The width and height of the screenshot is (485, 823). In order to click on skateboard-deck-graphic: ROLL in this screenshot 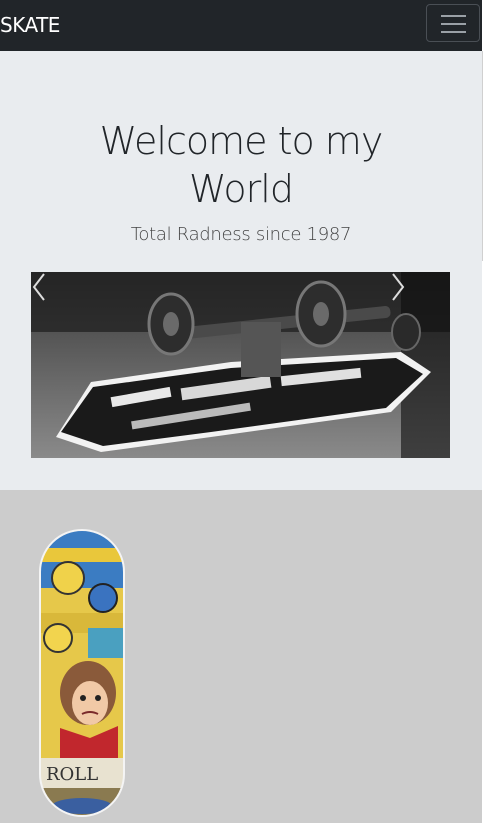, I will do `click(82, 673)`.